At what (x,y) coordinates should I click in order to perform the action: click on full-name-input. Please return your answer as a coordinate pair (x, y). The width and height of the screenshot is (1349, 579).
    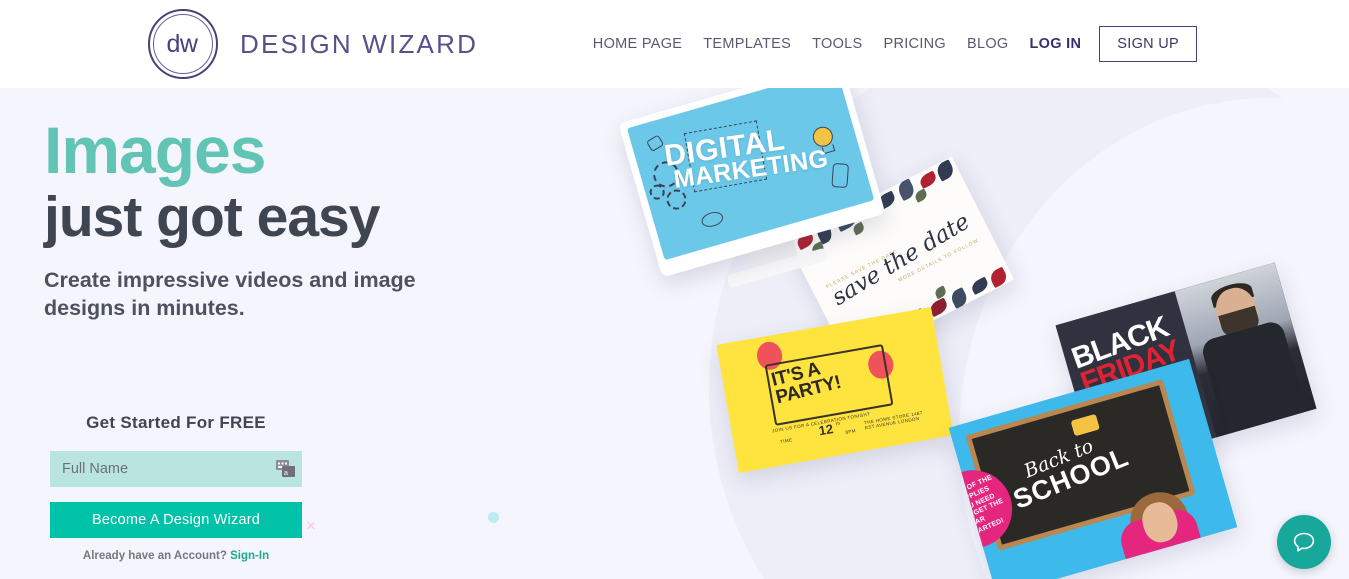
    Looking at the image, I should click on (176, 469).